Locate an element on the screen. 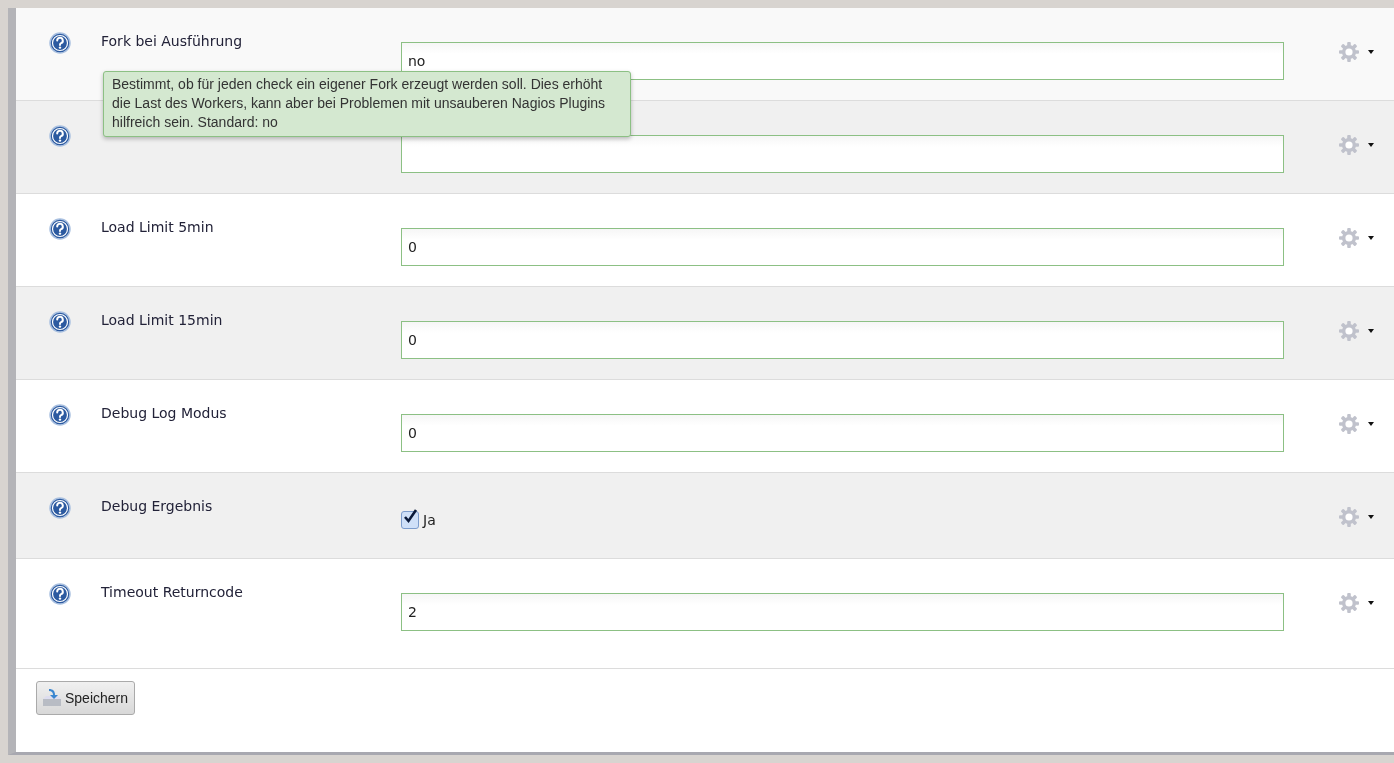  tray-icon is located at coordinates (52, 698).